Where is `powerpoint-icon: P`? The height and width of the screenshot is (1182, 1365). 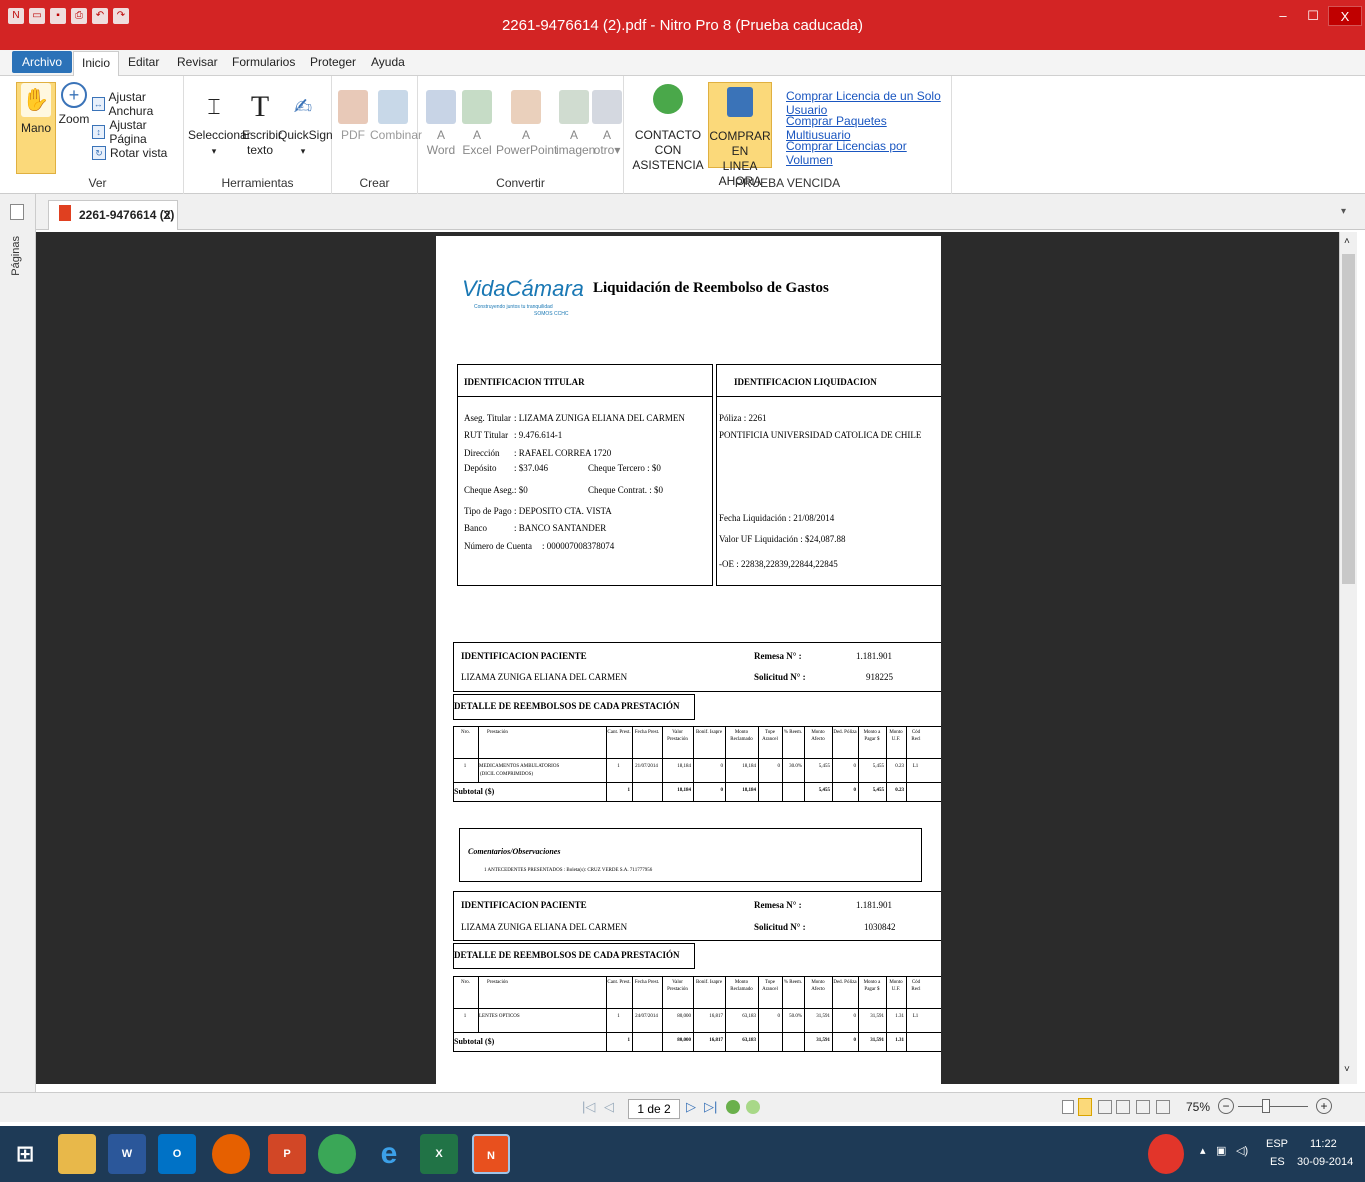 powerpoint-icon: P is located at coordinates (287, 1154).